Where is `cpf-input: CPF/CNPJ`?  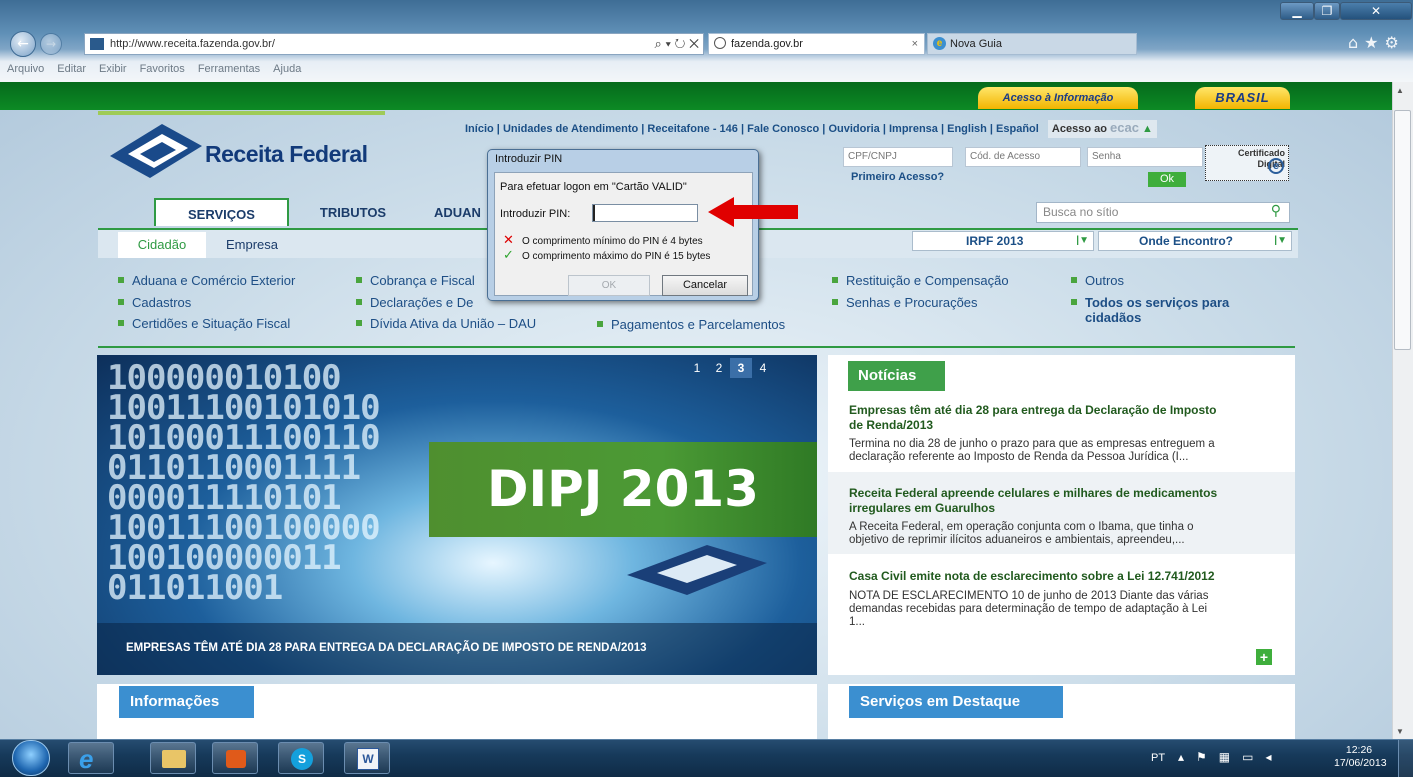 cpf-input: CPF/CNPJ is located at coordinates (898, 157).